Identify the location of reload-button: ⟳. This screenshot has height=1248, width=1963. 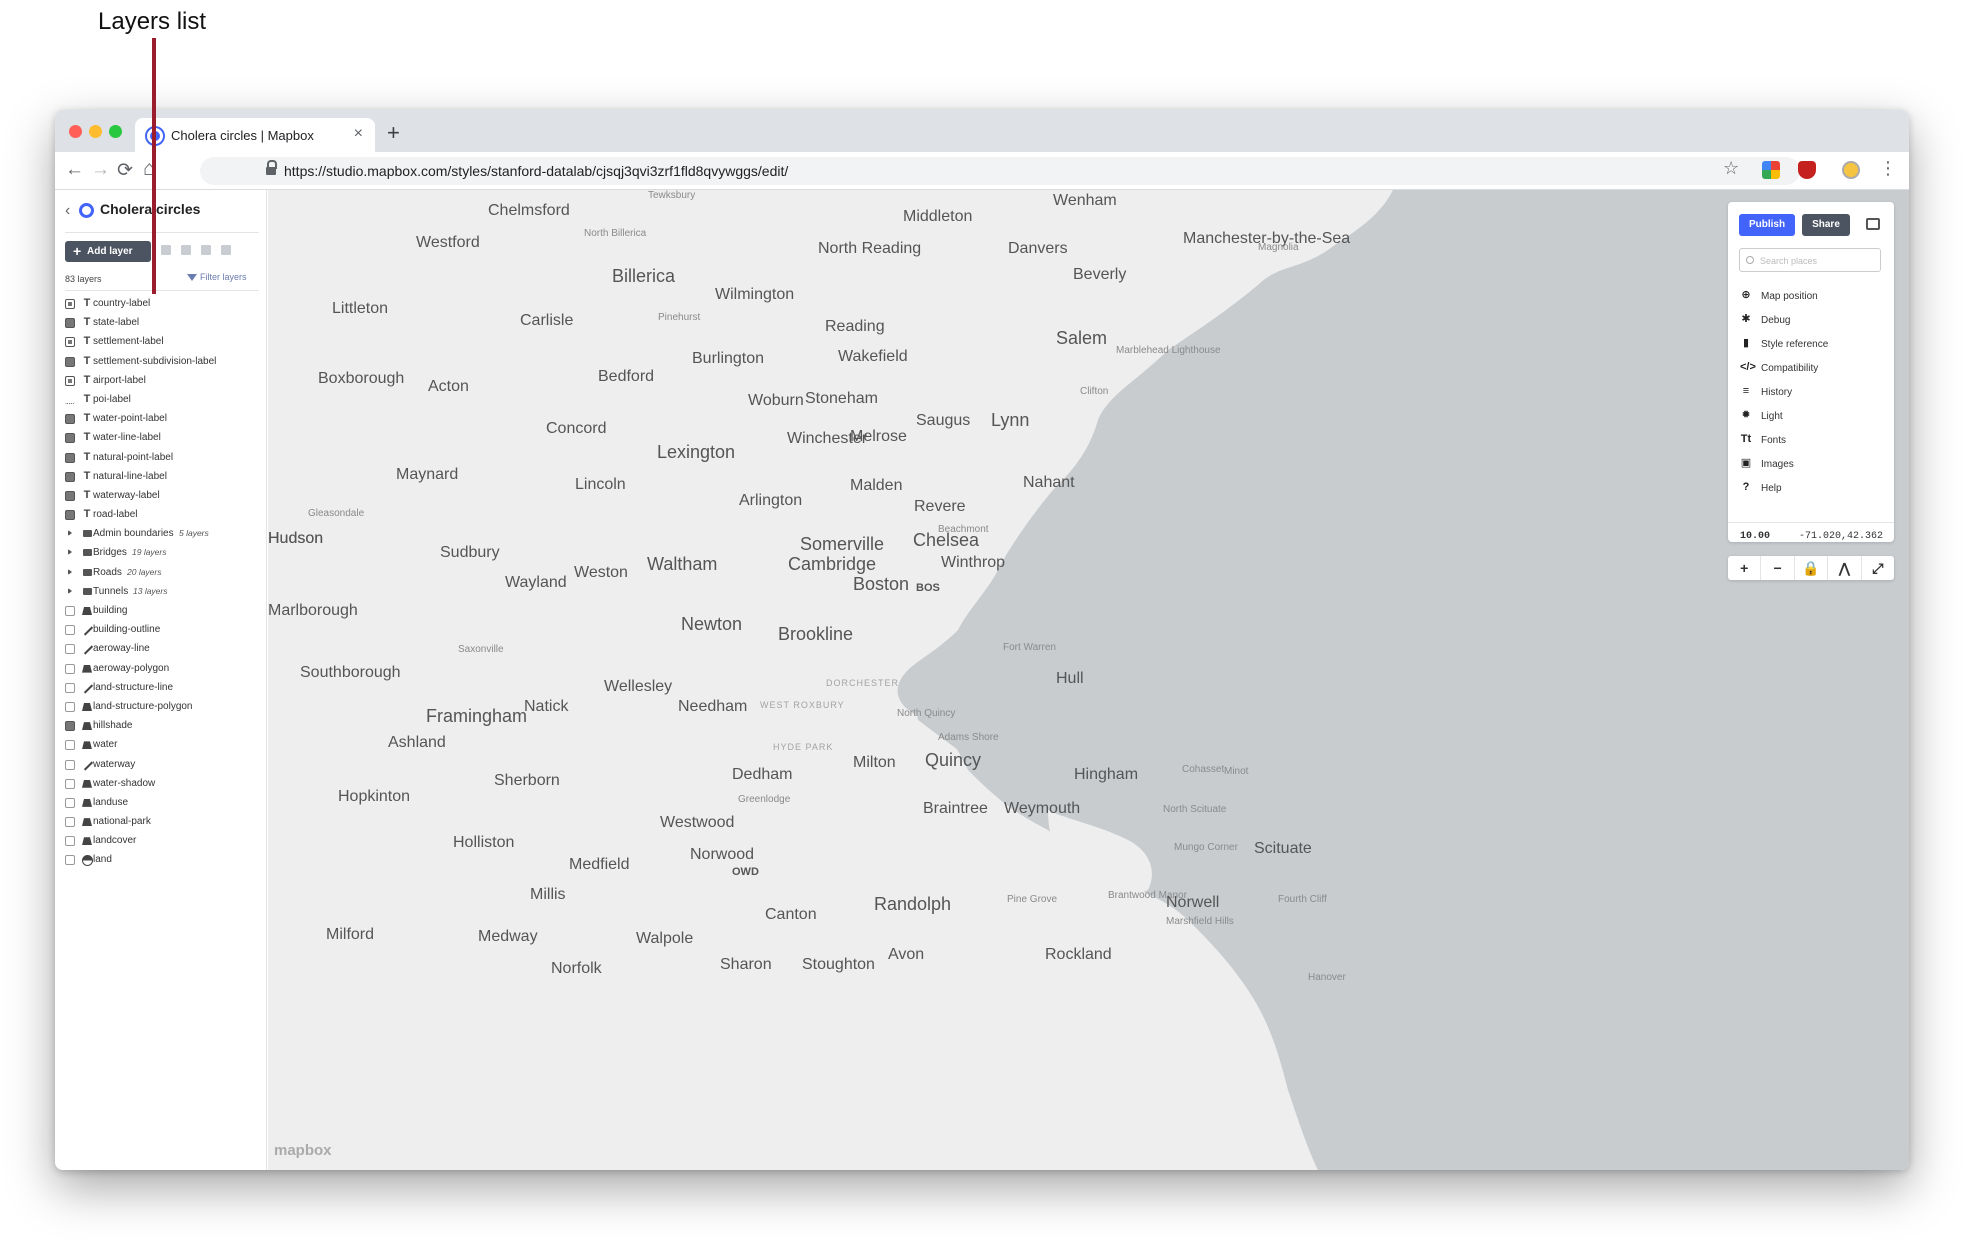
(125, 170).